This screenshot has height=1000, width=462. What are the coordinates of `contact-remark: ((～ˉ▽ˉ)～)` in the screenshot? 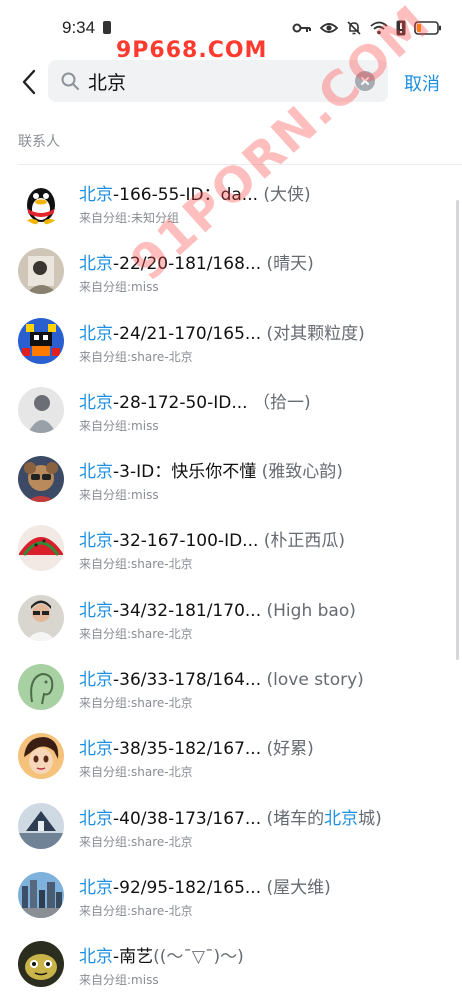 It's located at (198, 957).